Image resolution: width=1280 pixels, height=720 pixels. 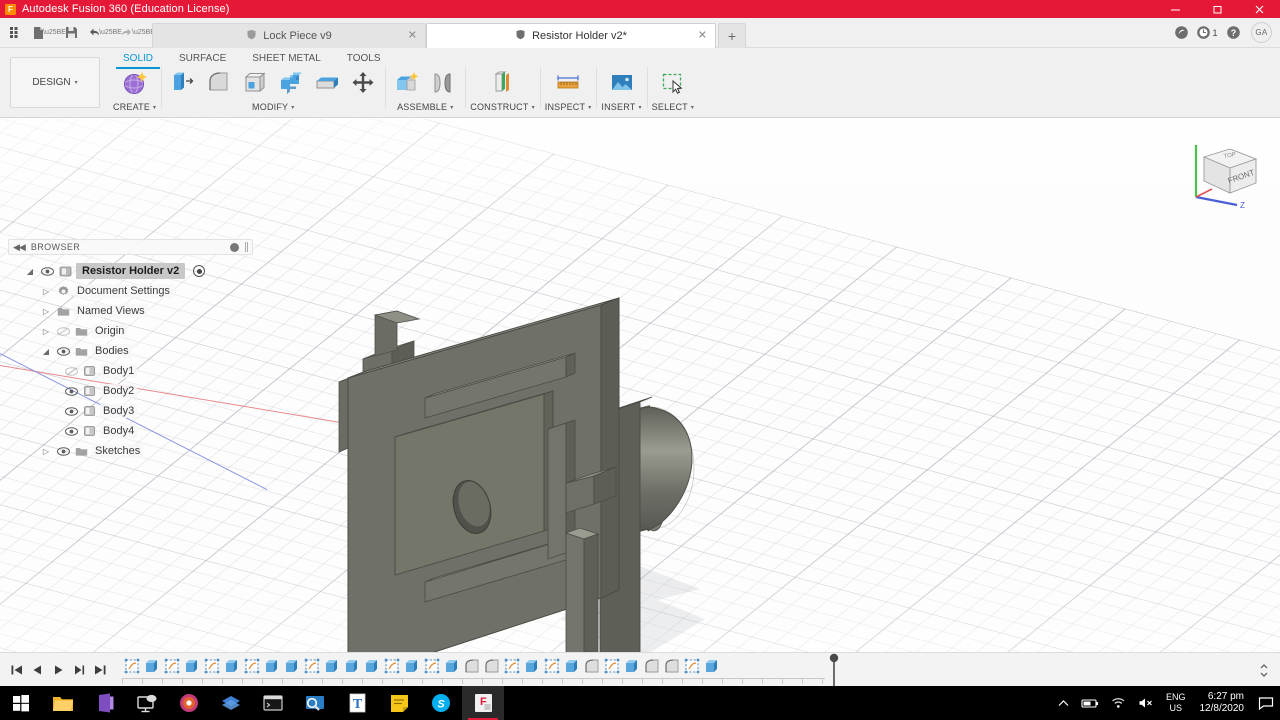 I want to click on timeline-play, so click(x=58, y=670).